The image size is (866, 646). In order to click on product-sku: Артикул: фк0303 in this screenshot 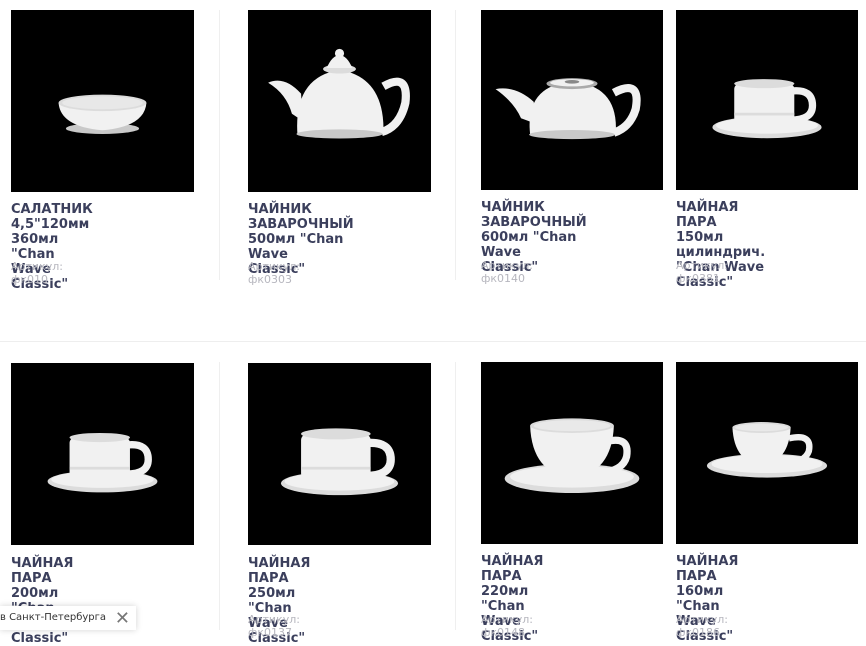, I will do `click(274, 273)`.